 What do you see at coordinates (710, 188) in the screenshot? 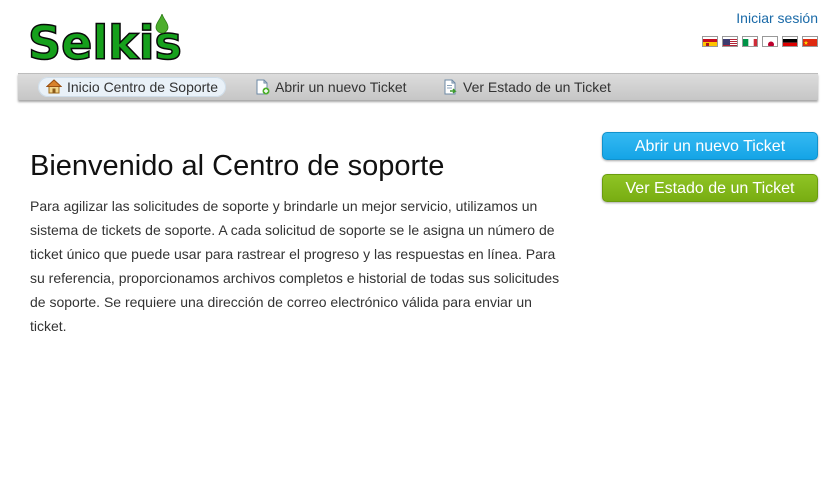
I see `check-ticket-status-button: Ver Estado de un Ticket` at bounding box center [710, 188].